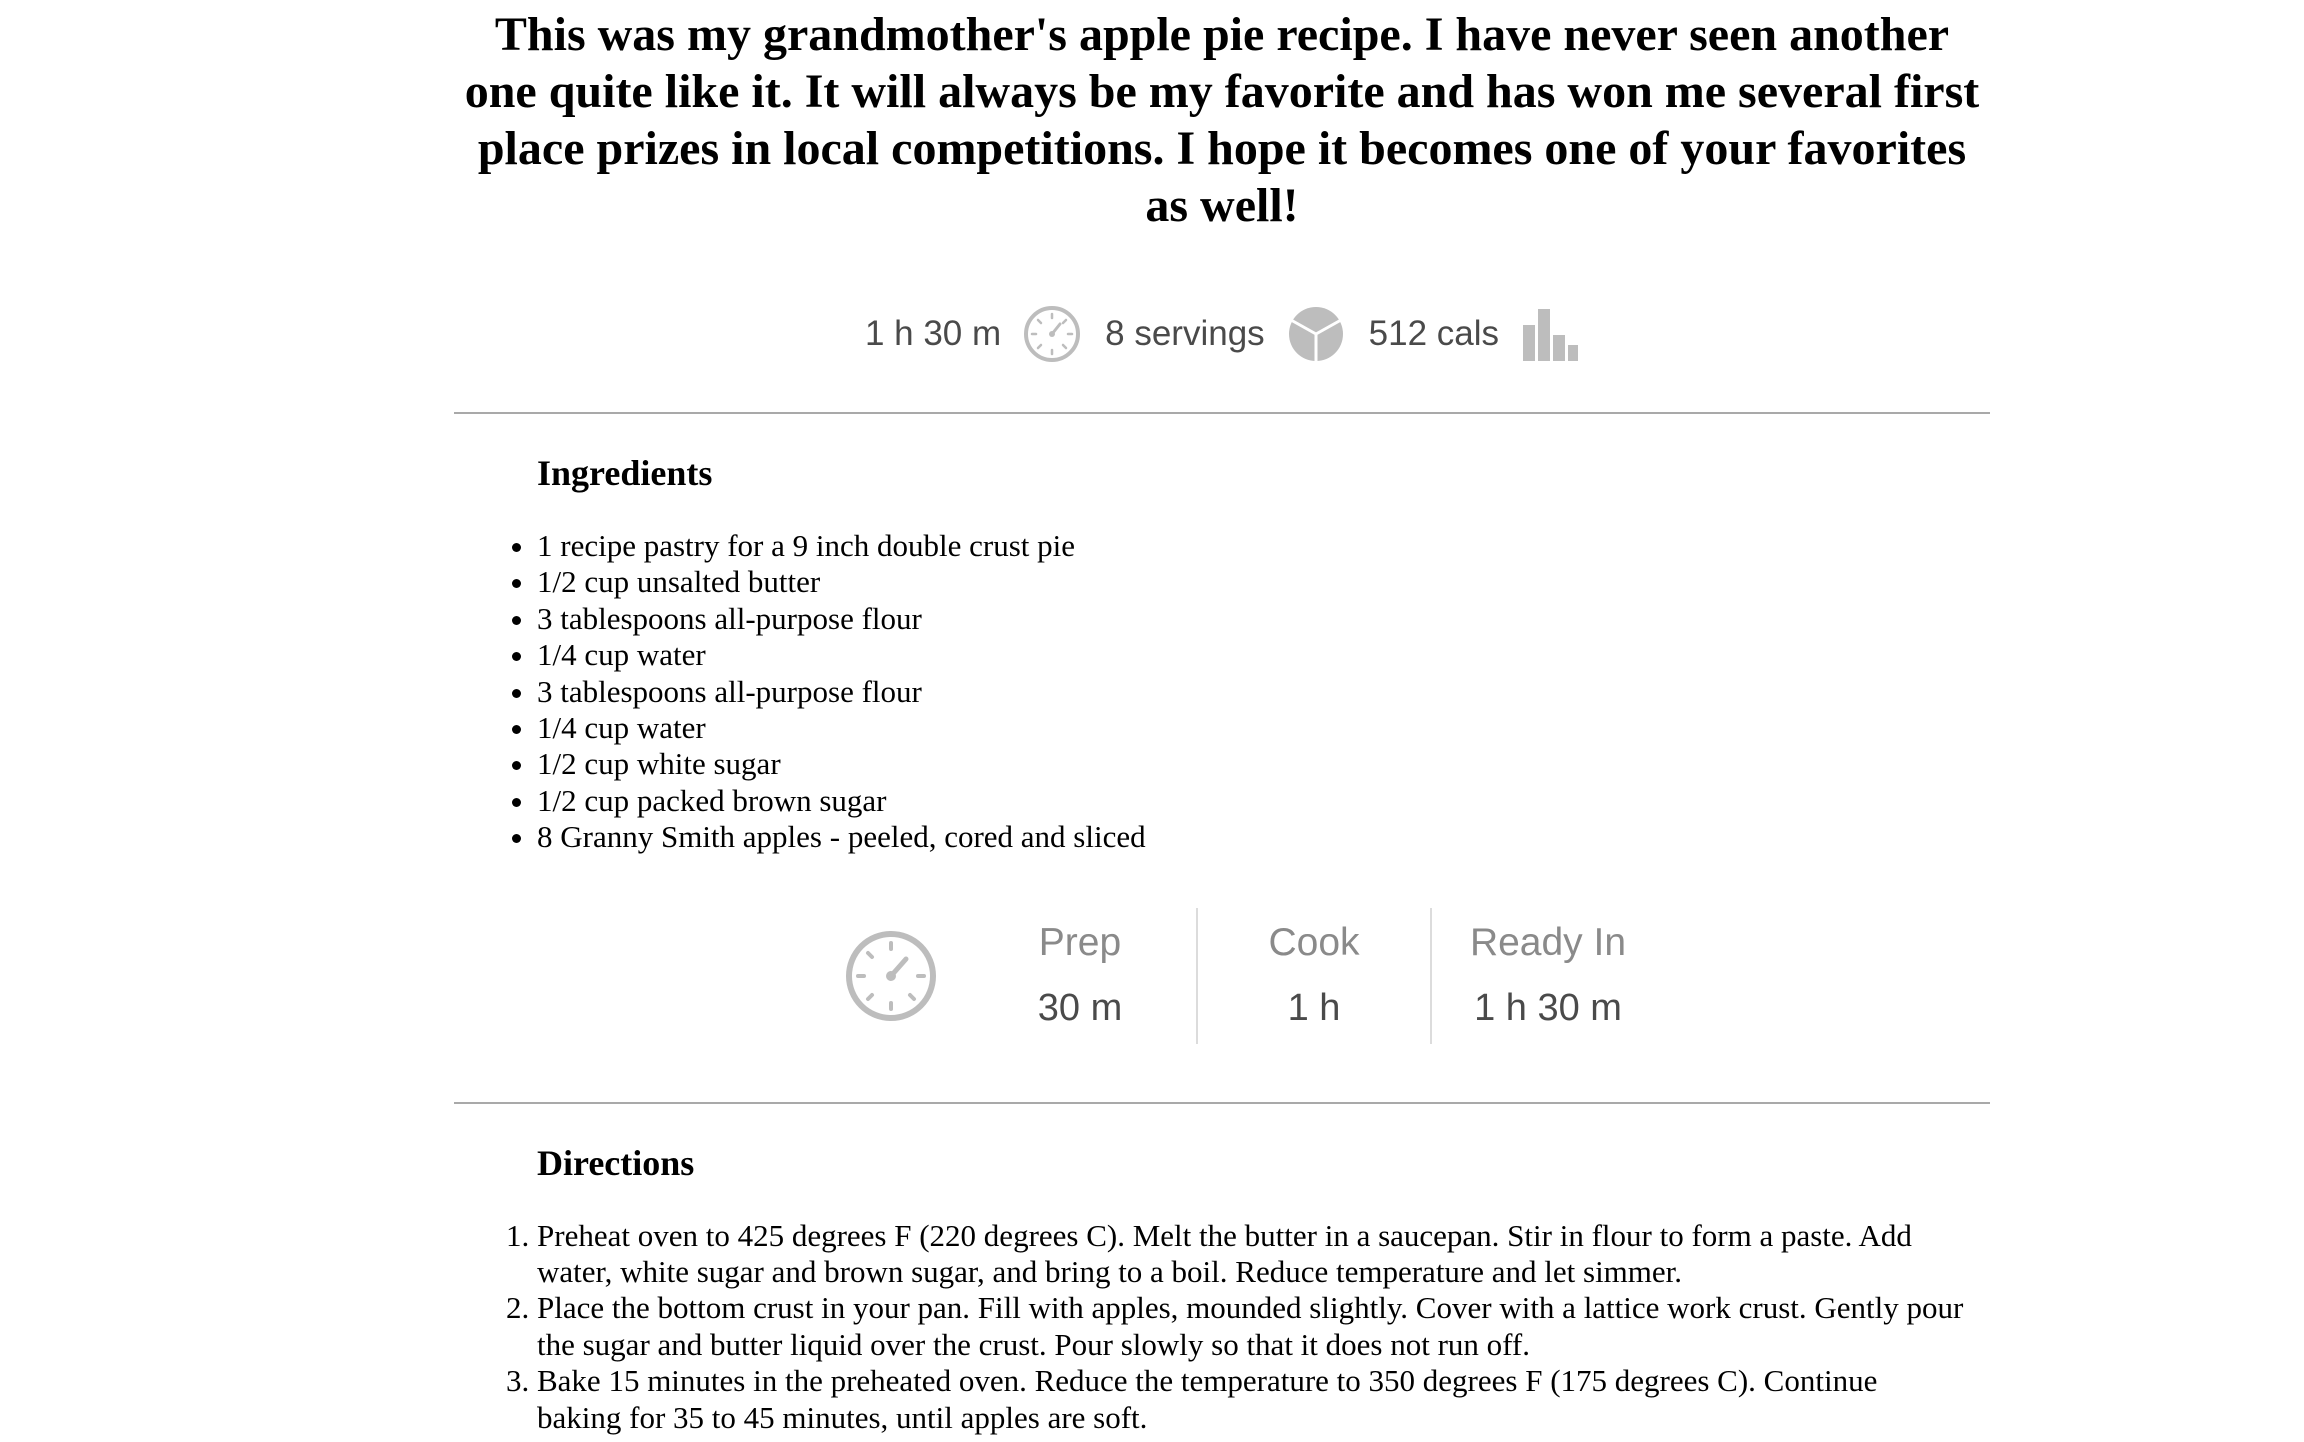  Describe the element at coordinates (904, 976) in the screenshot. I see `stopwatch-icon` at that location.